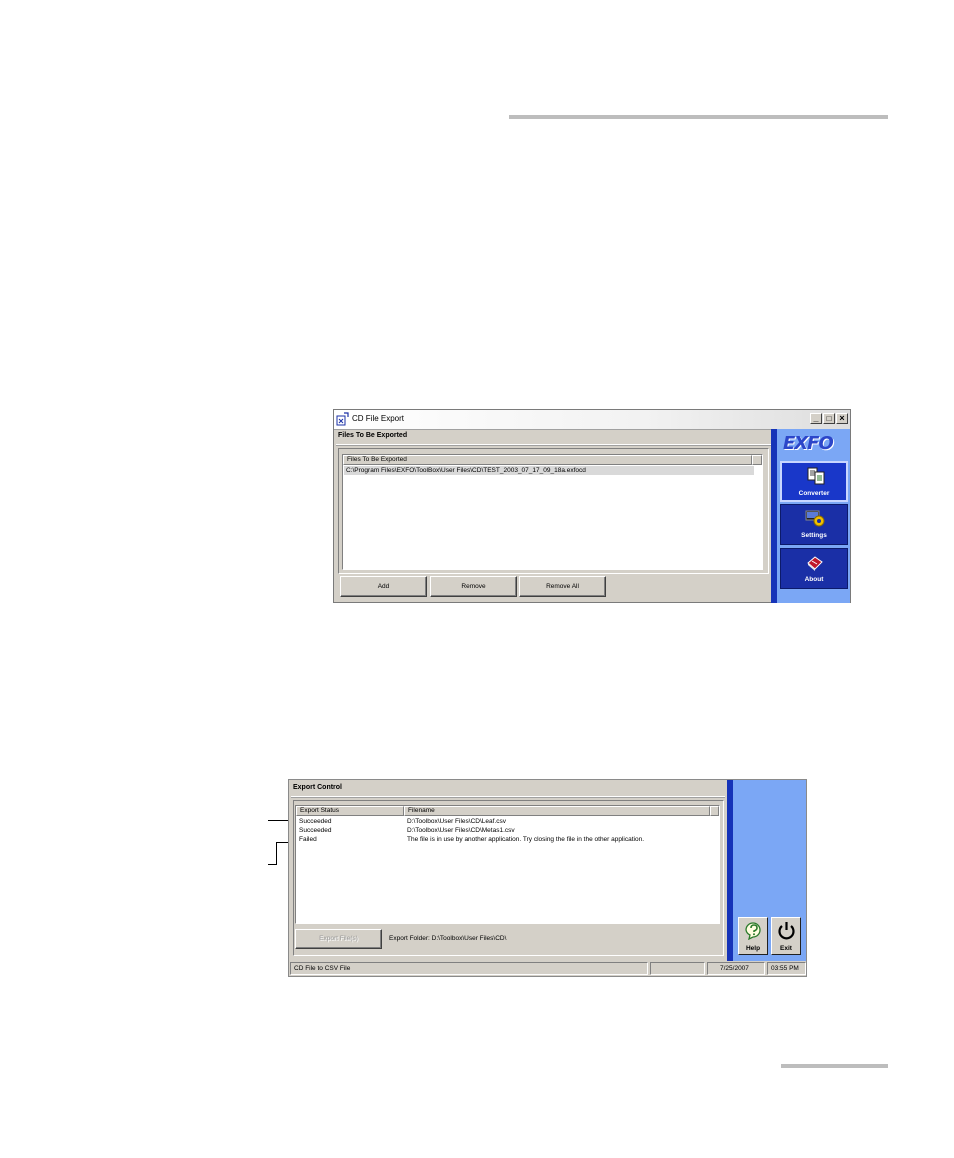 This screenshot has width=954, height=1158. Describe the element at coordinates (753, 931) in the screenshot. I see `help-icon` at that location.